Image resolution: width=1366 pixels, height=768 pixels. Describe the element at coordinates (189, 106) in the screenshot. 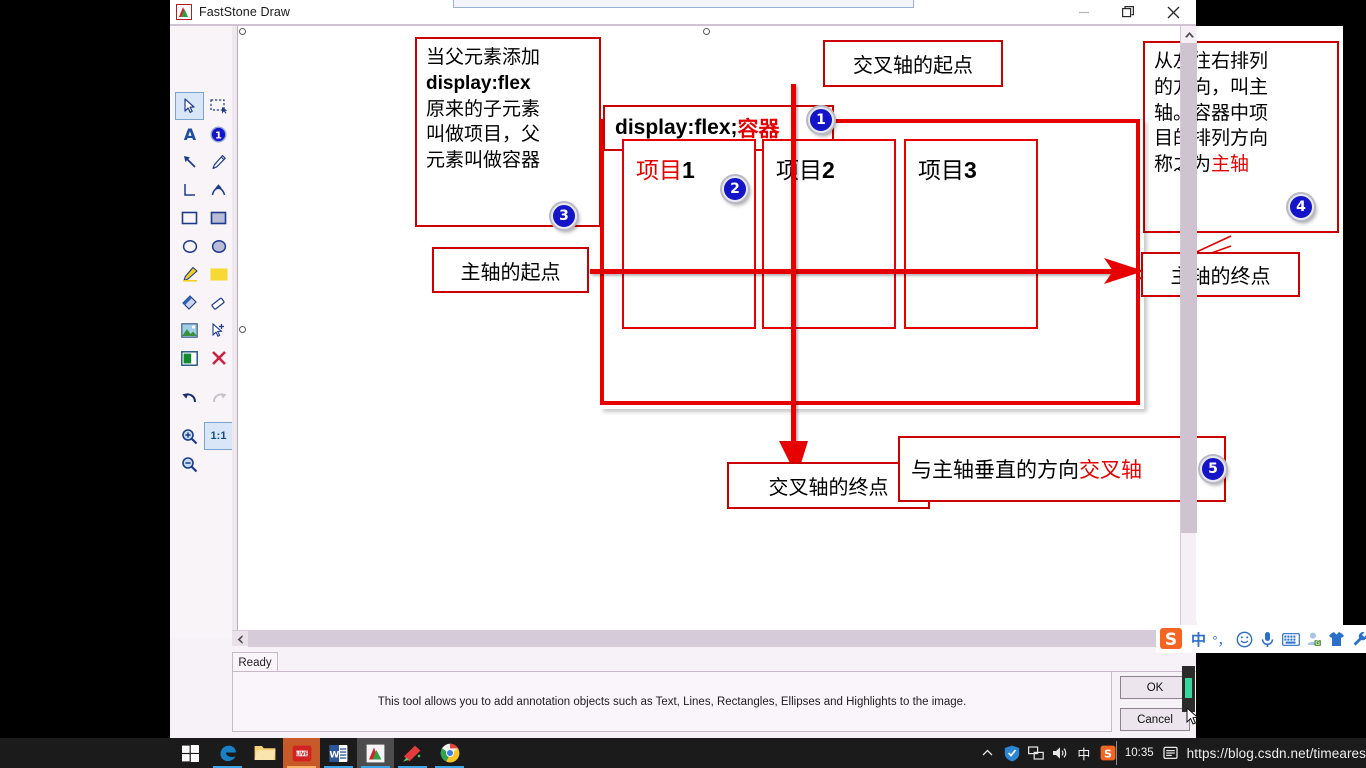

I see `select-arrow-tool` at that location.